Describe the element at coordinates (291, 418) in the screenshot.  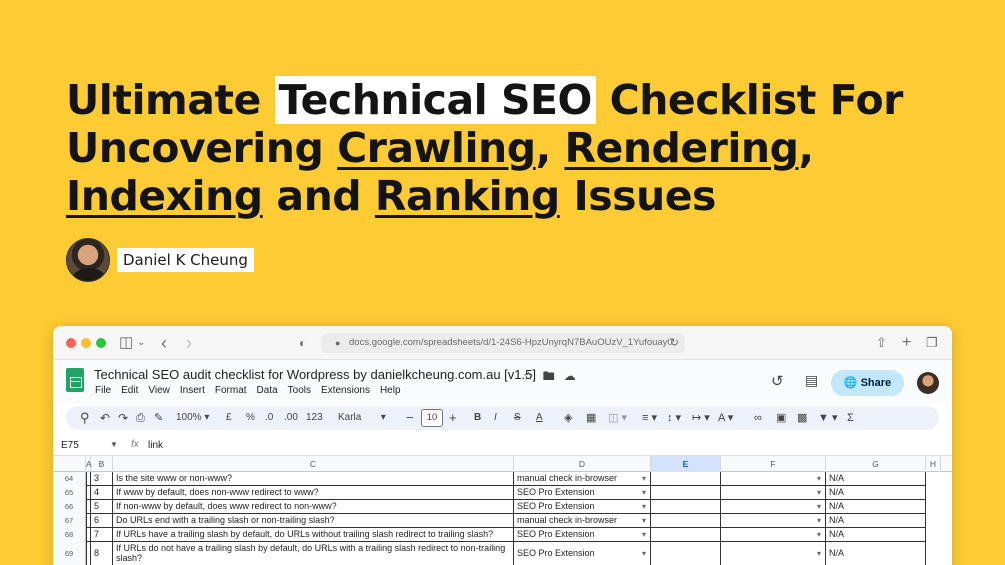
I see `increase-decimal-button: .00` at that location.